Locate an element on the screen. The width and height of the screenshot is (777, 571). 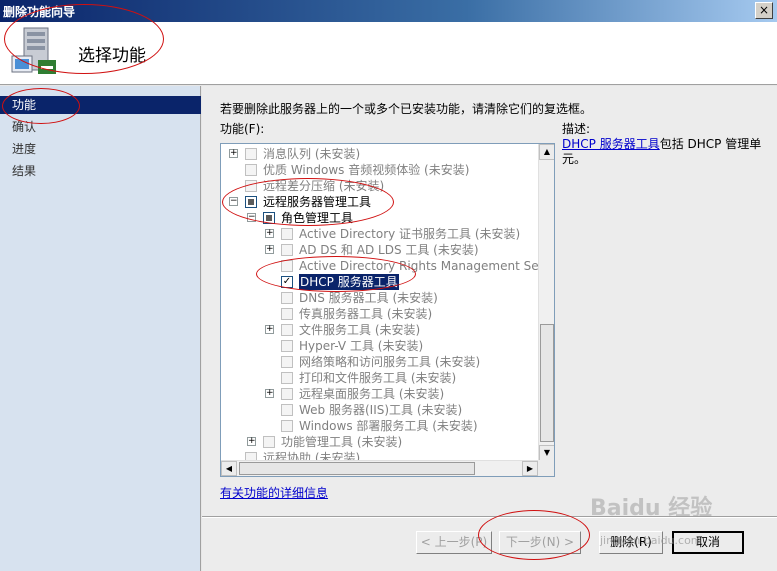
tree-item-label: Hyper-V 工具 (未安装) is located at coordinates (361, 346).